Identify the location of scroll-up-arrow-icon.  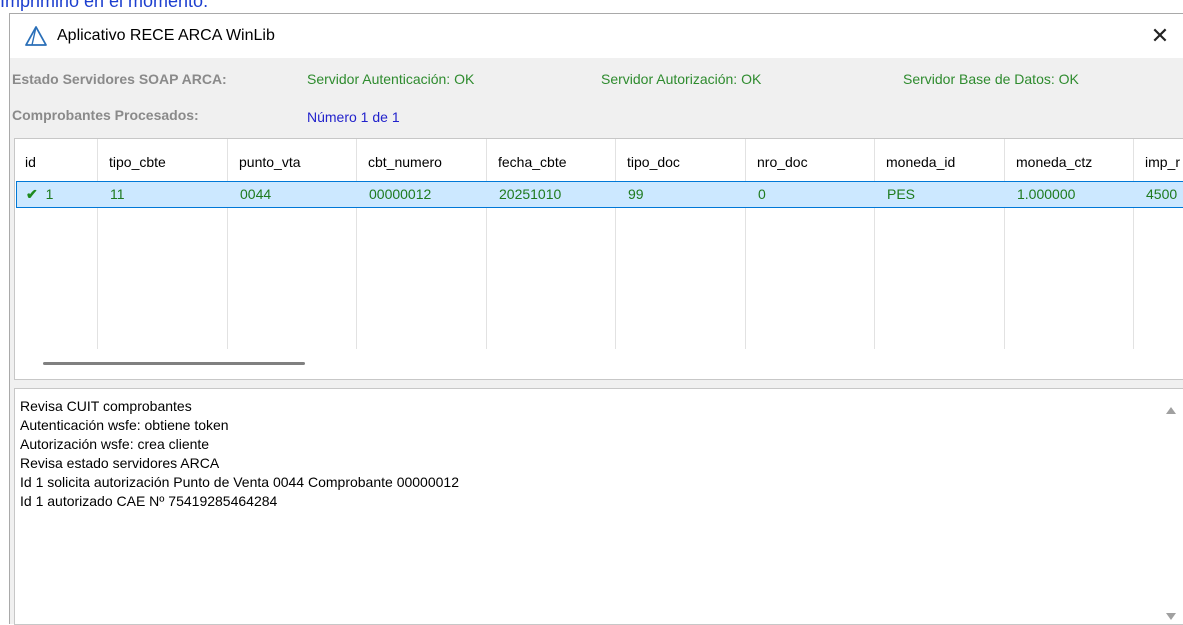
(1171, 410).